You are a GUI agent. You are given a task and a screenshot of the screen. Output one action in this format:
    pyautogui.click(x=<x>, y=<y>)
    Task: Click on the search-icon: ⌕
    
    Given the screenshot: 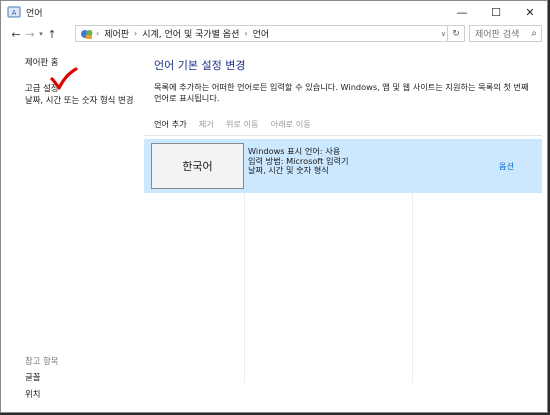 What is the action you would take?
    pyautogui.click(x=534, y=33)
    